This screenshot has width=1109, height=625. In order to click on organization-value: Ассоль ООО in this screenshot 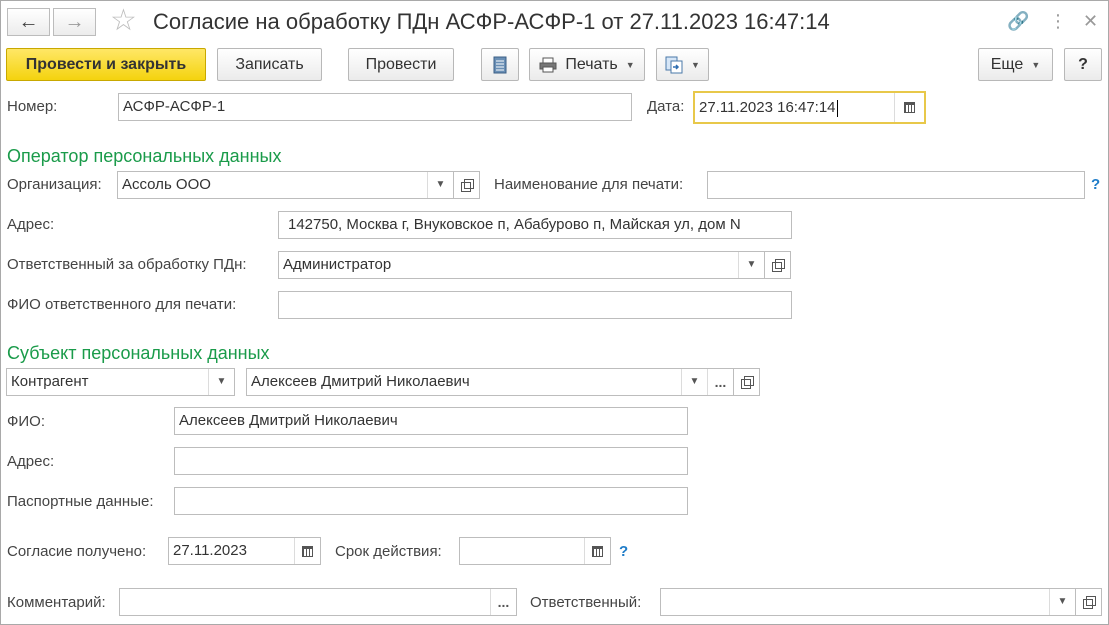, I will do `click(166, 184)`.